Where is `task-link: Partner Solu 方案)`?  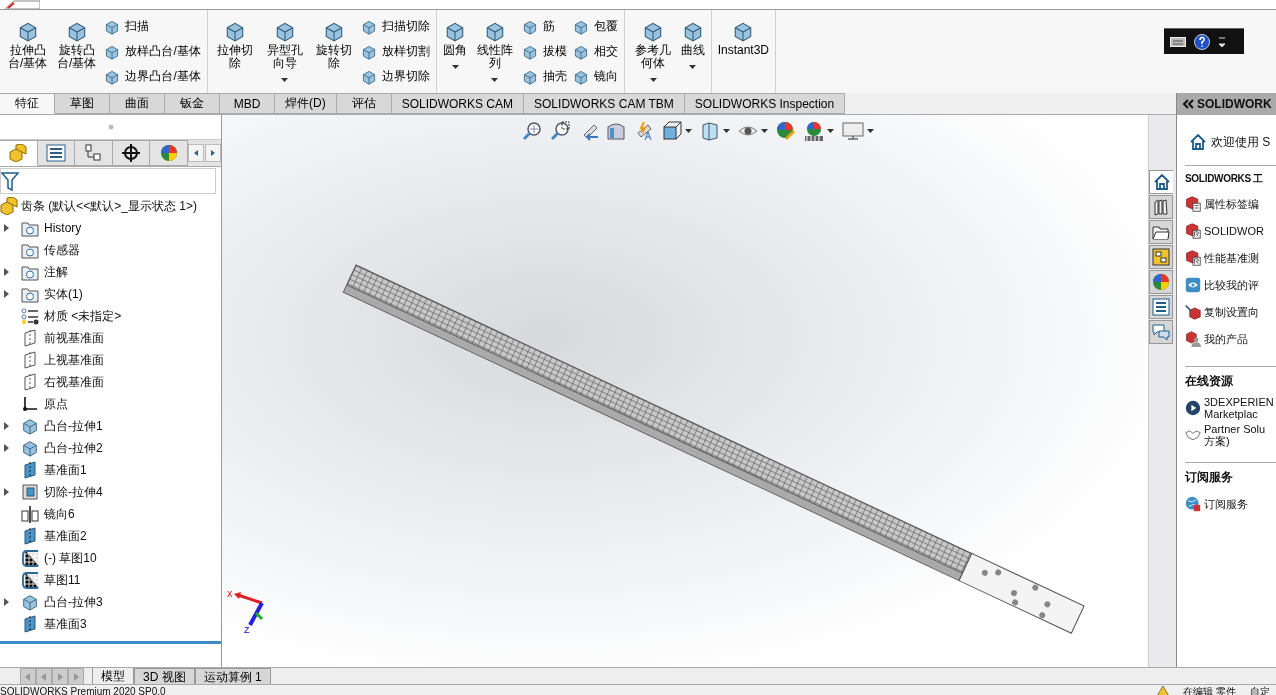 task-link: Partner Solu 方案) is located at coordinates (1235, 434).